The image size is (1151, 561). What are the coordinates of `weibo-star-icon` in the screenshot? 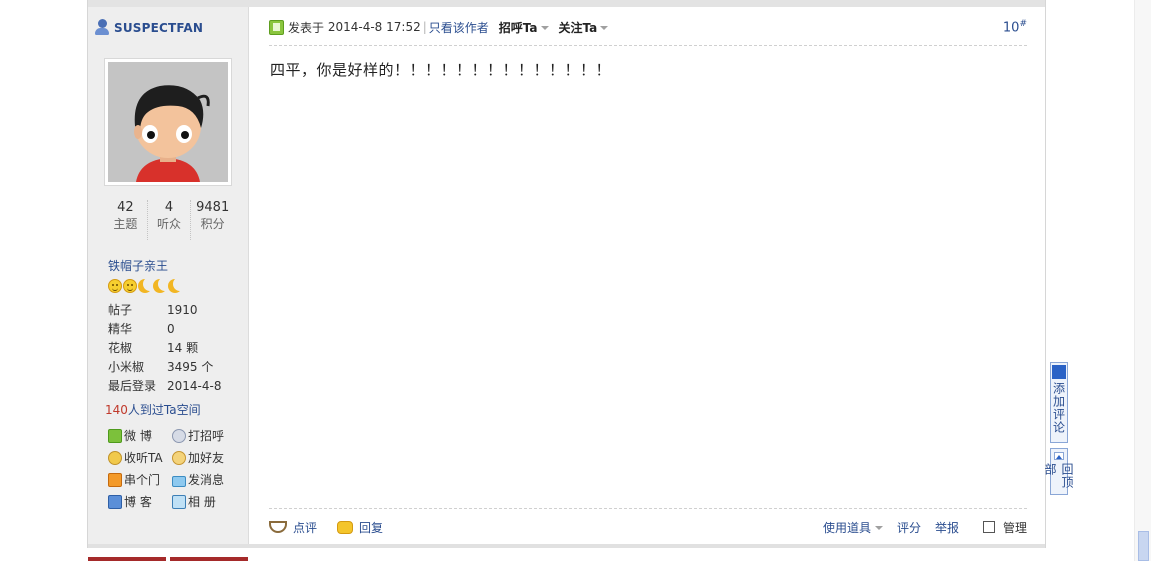 It's located at (115, 436).